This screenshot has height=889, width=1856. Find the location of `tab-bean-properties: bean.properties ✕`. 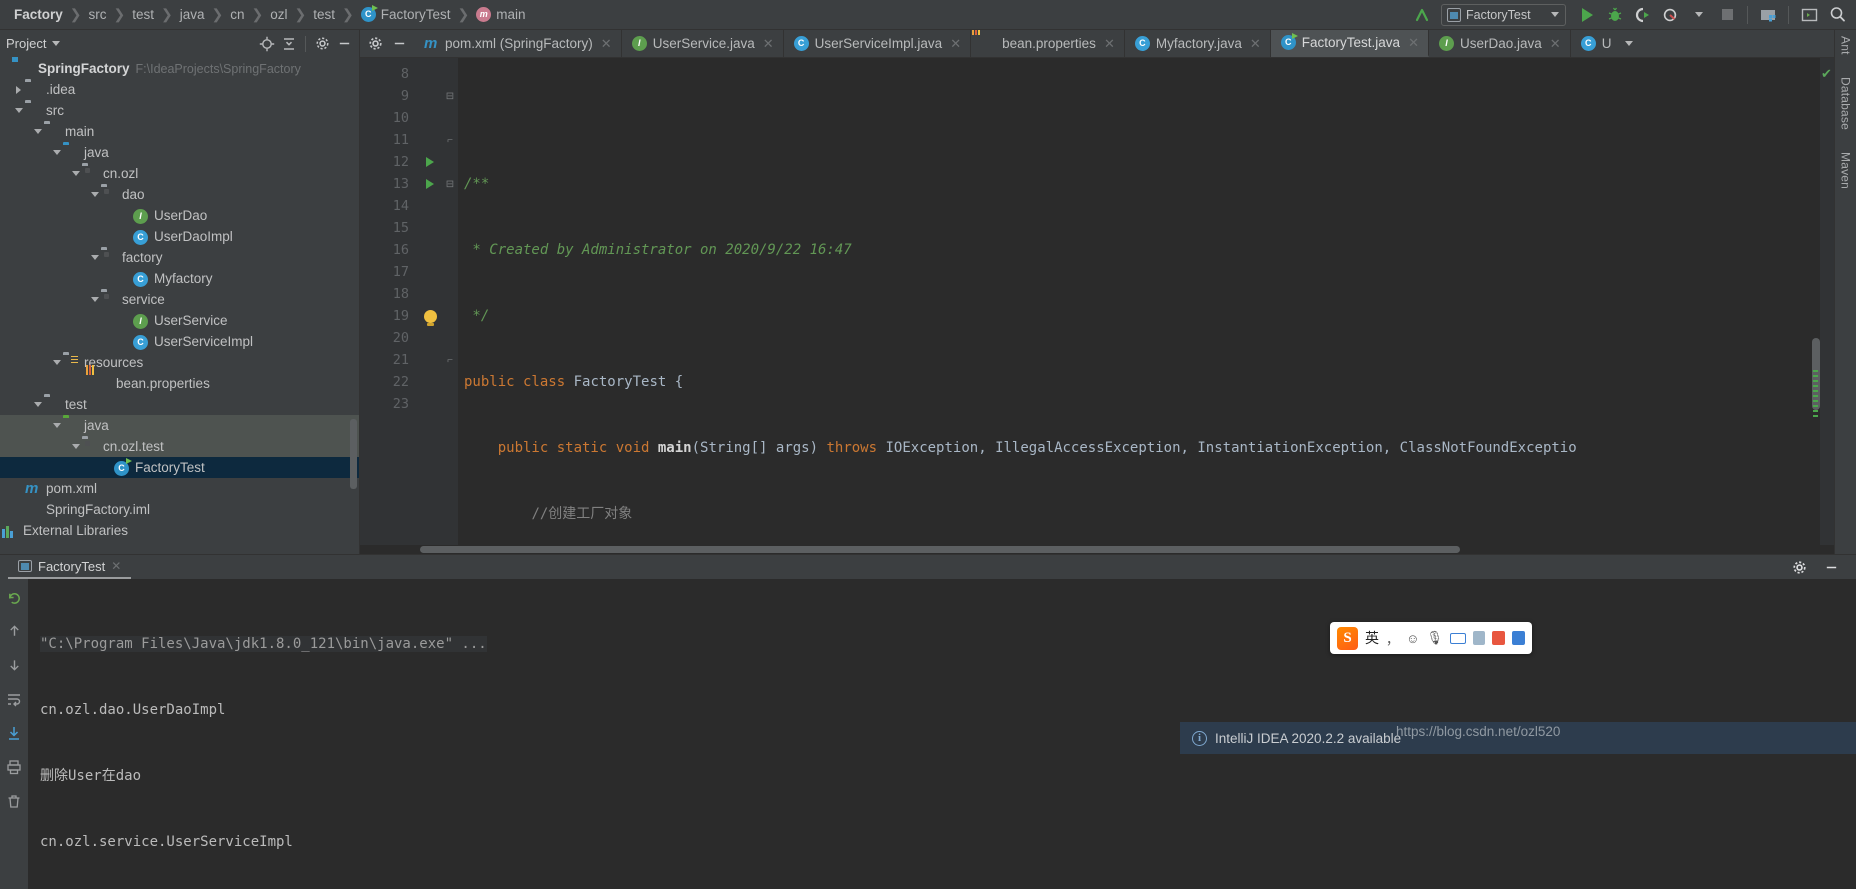

tab-bean-properties: bean.properties ✕ is located at coordinates (1048, 43).